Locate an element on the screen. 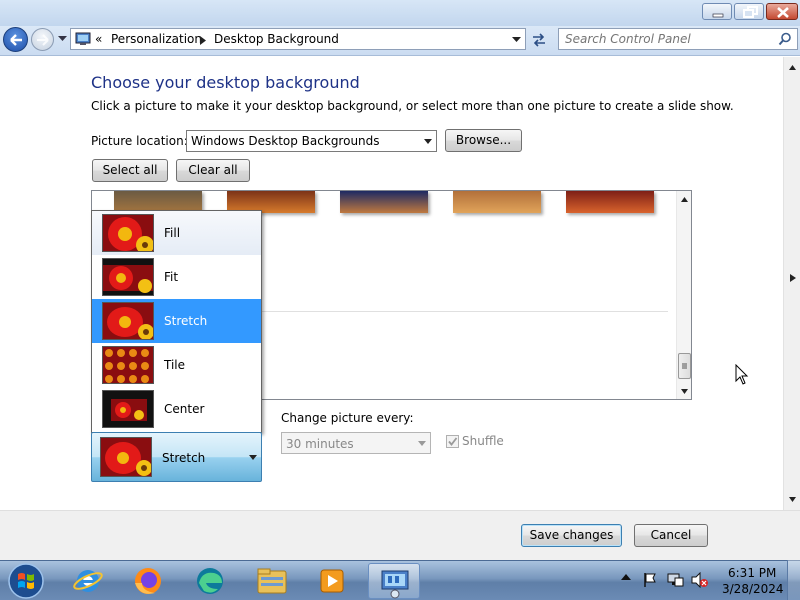 The height and width of the screenshot is (600, 800). taskbar-internet-explorer is located at coordinates (88, 581).